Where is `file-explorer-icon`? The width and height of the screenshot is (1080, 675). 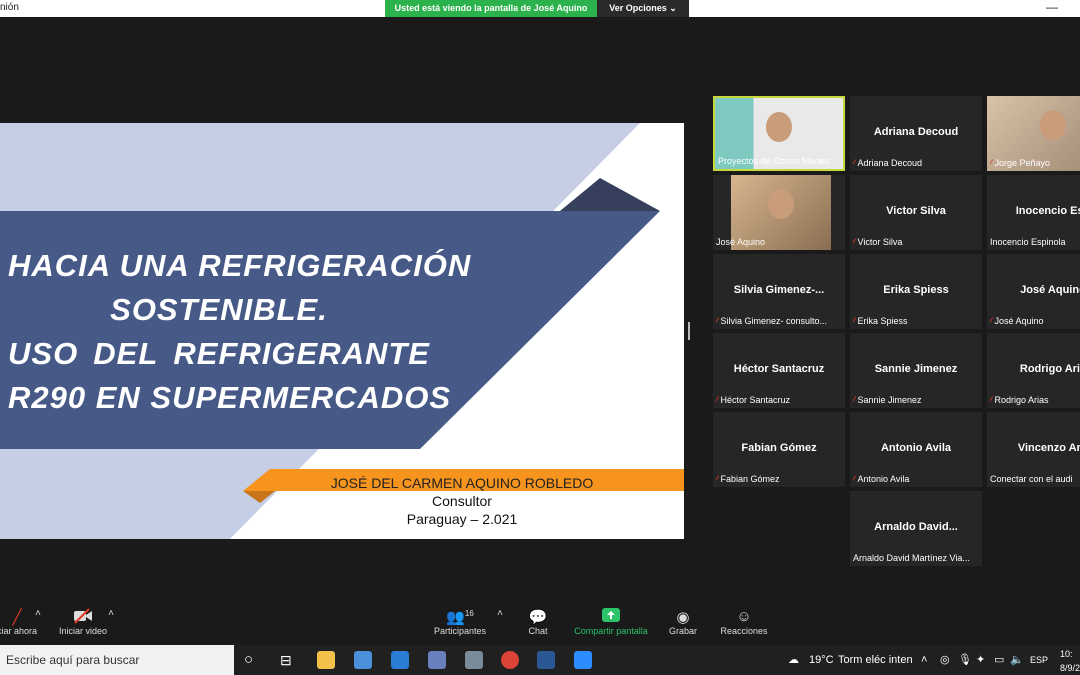
file-explorer-icon is located at coordinates (326, 660).